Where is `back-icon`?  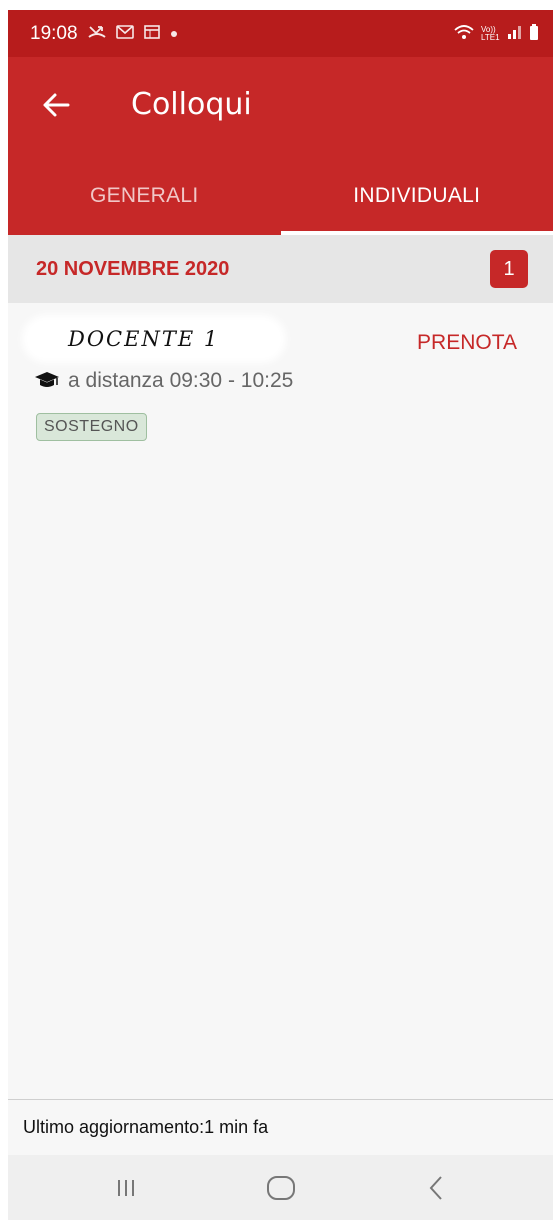 back-icon is located at coordinates (436, 1188).